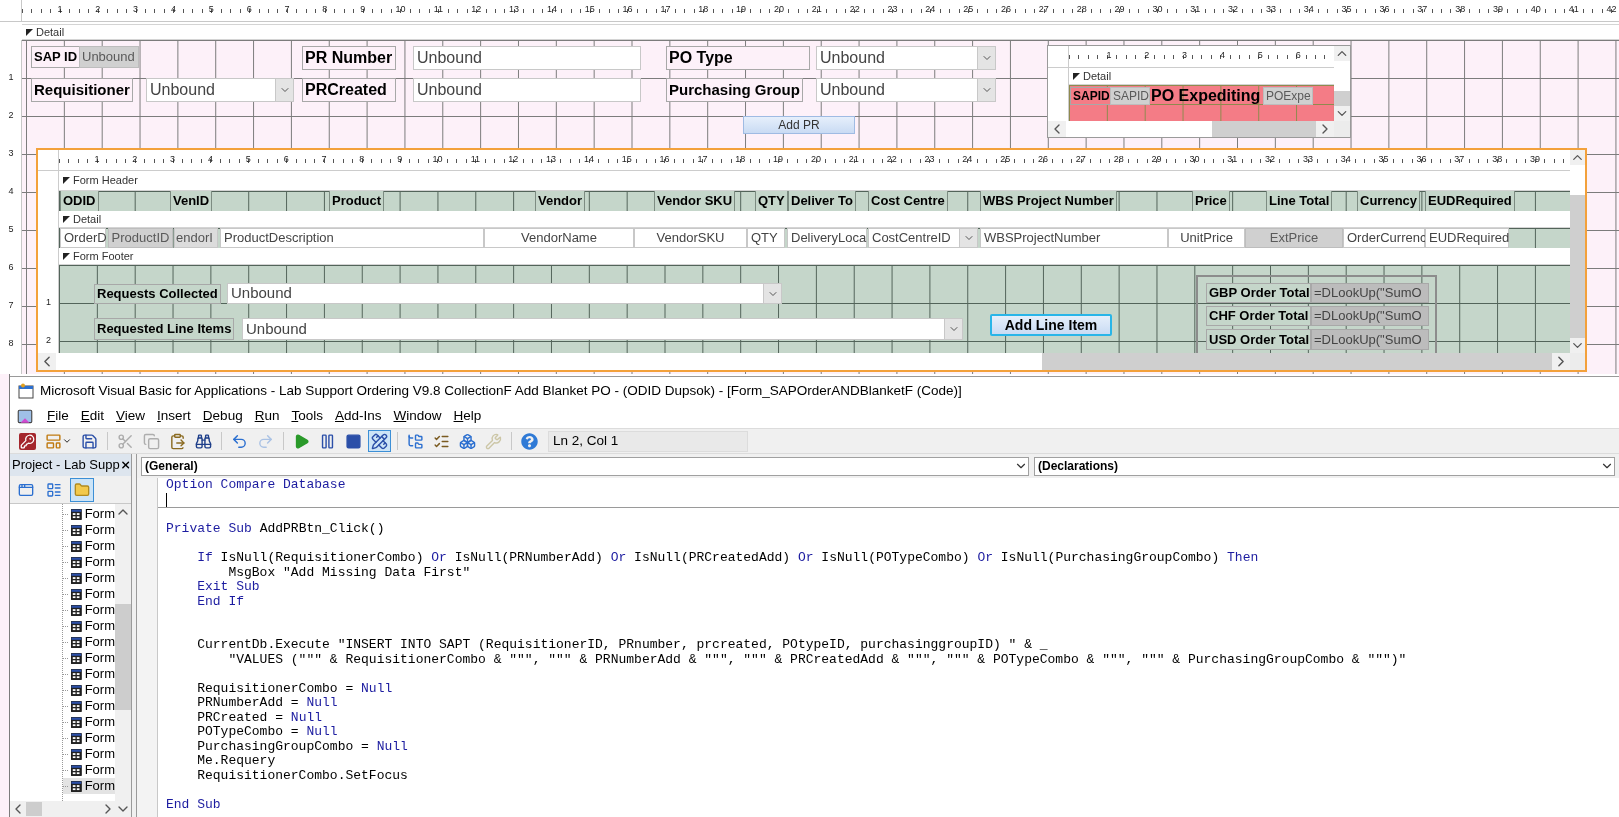 This screenshot has width=1619, height=817. What do you see at coordinates (307, 416) in the screenshot?
I see `menu-item: Tools` at bounding box center [307, 416].